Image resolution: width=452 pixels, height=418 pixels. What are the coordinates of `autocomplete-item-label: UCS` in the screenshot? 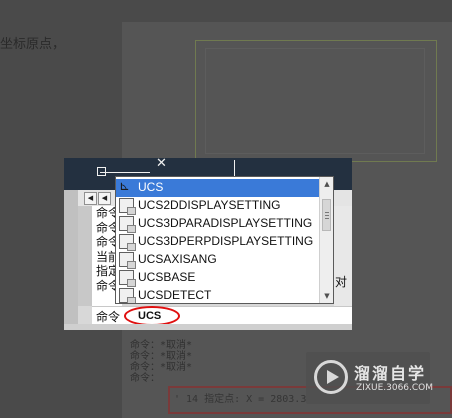 It's located at (151, 187).